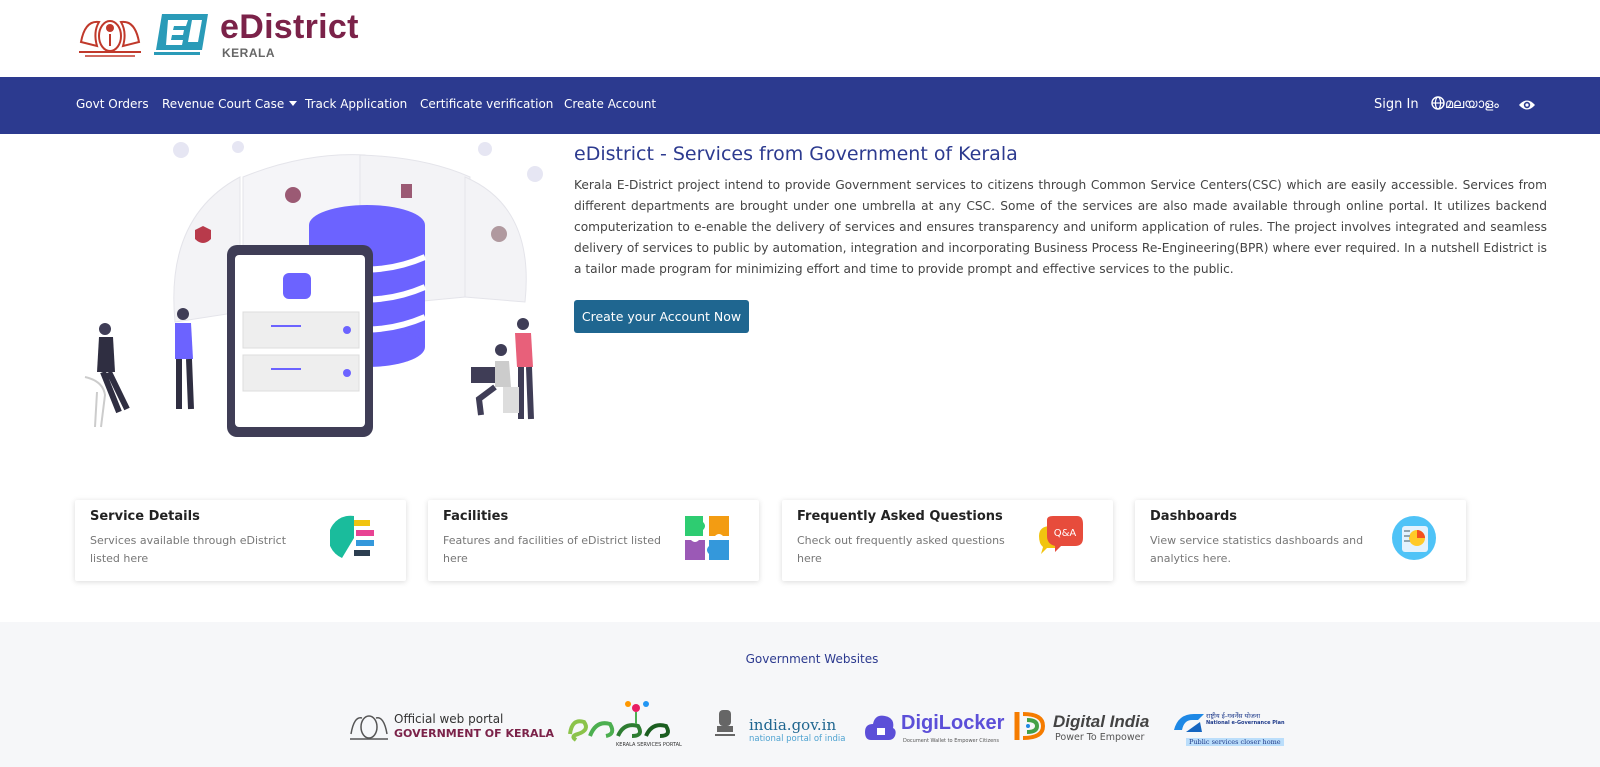 This screenshot has width=1600, height=767. What do you see at coordinates (356, 104) in the screenshot?
I see `nav-track-application: Track Application` at bounding box center [356, 104].